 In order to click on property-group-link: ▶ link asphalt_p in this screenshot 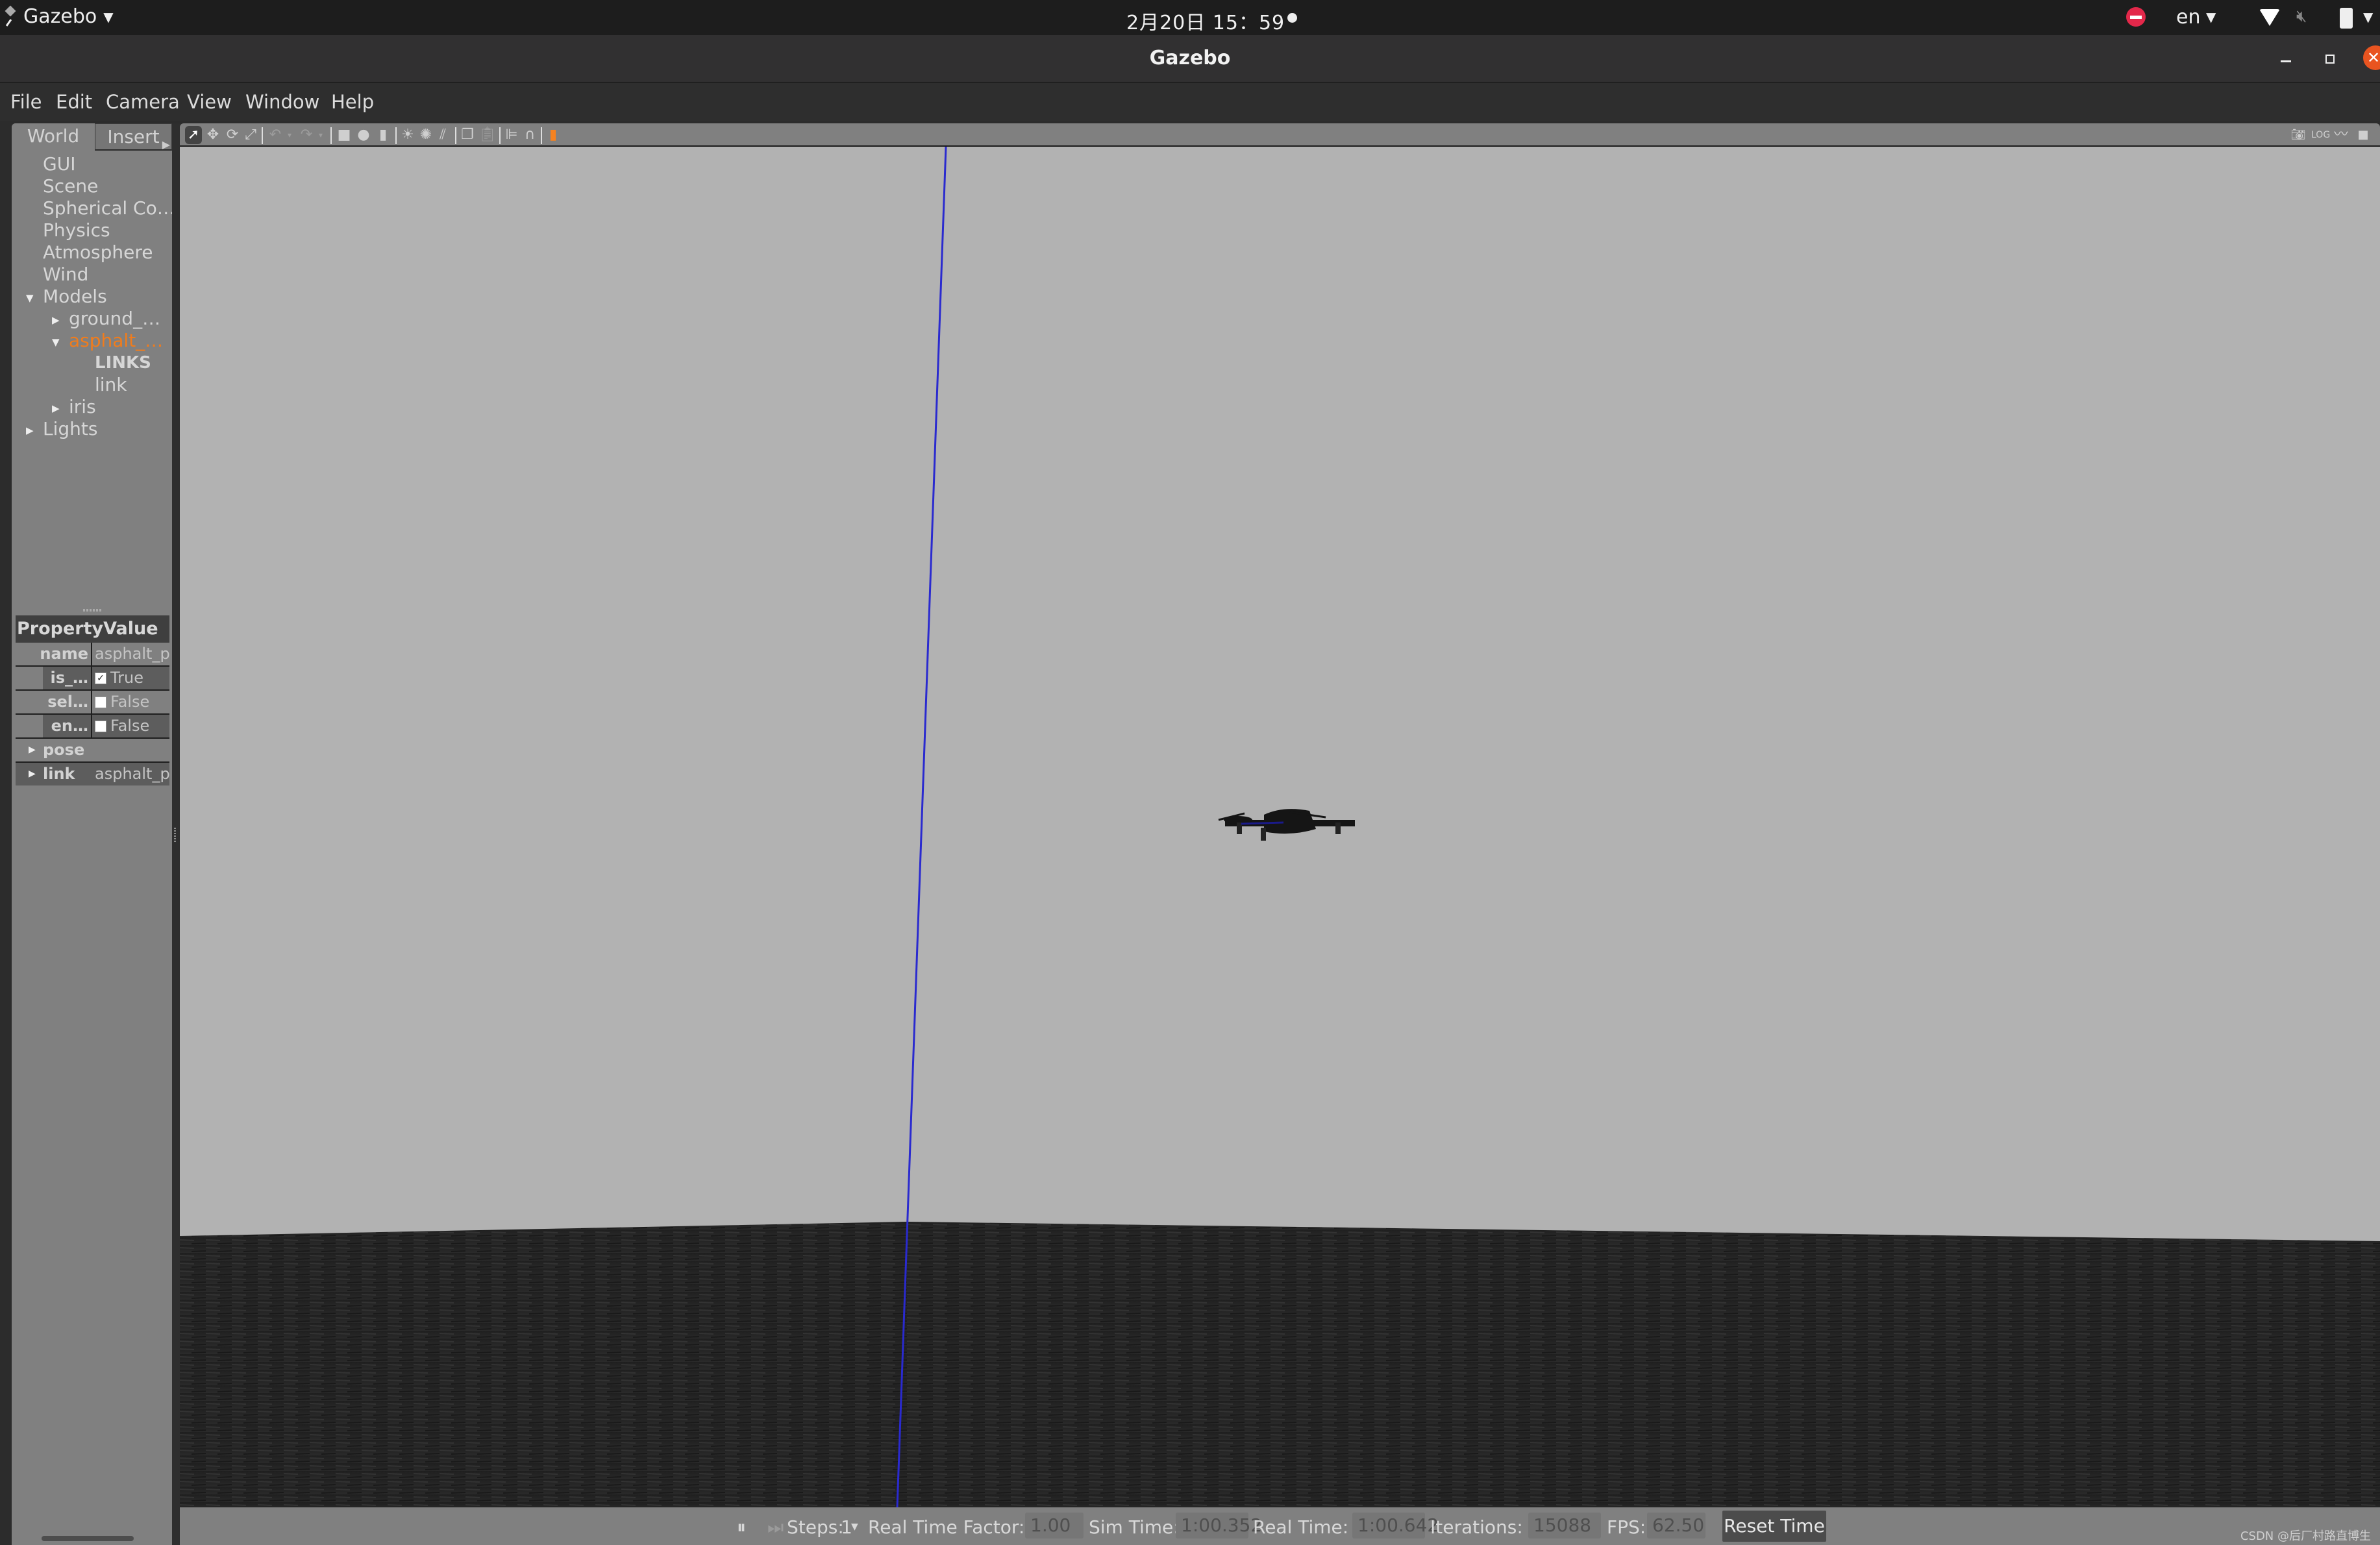, I will do `click(92, 773)`.